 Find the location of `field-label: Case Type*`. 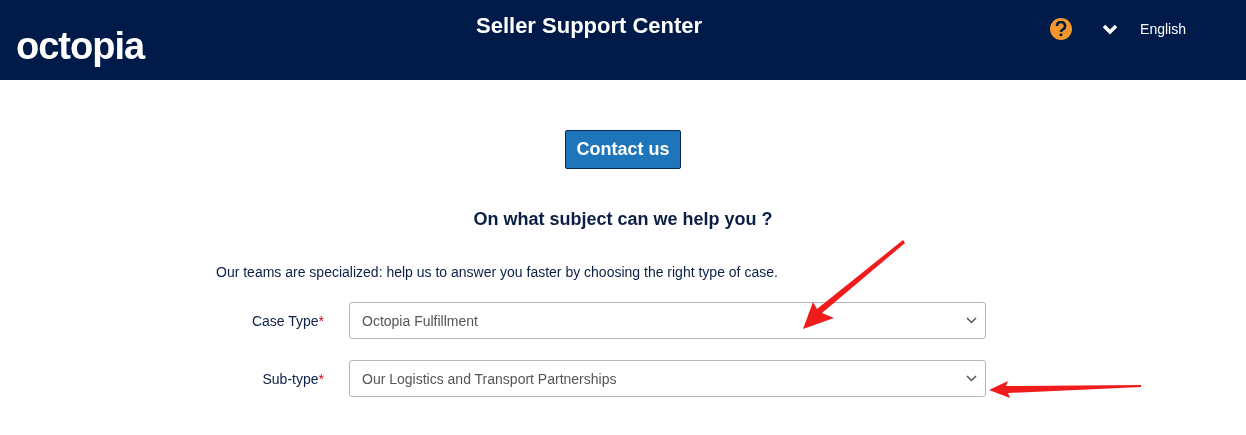

field-label: Case Type* is located at coordinates (287, 320).